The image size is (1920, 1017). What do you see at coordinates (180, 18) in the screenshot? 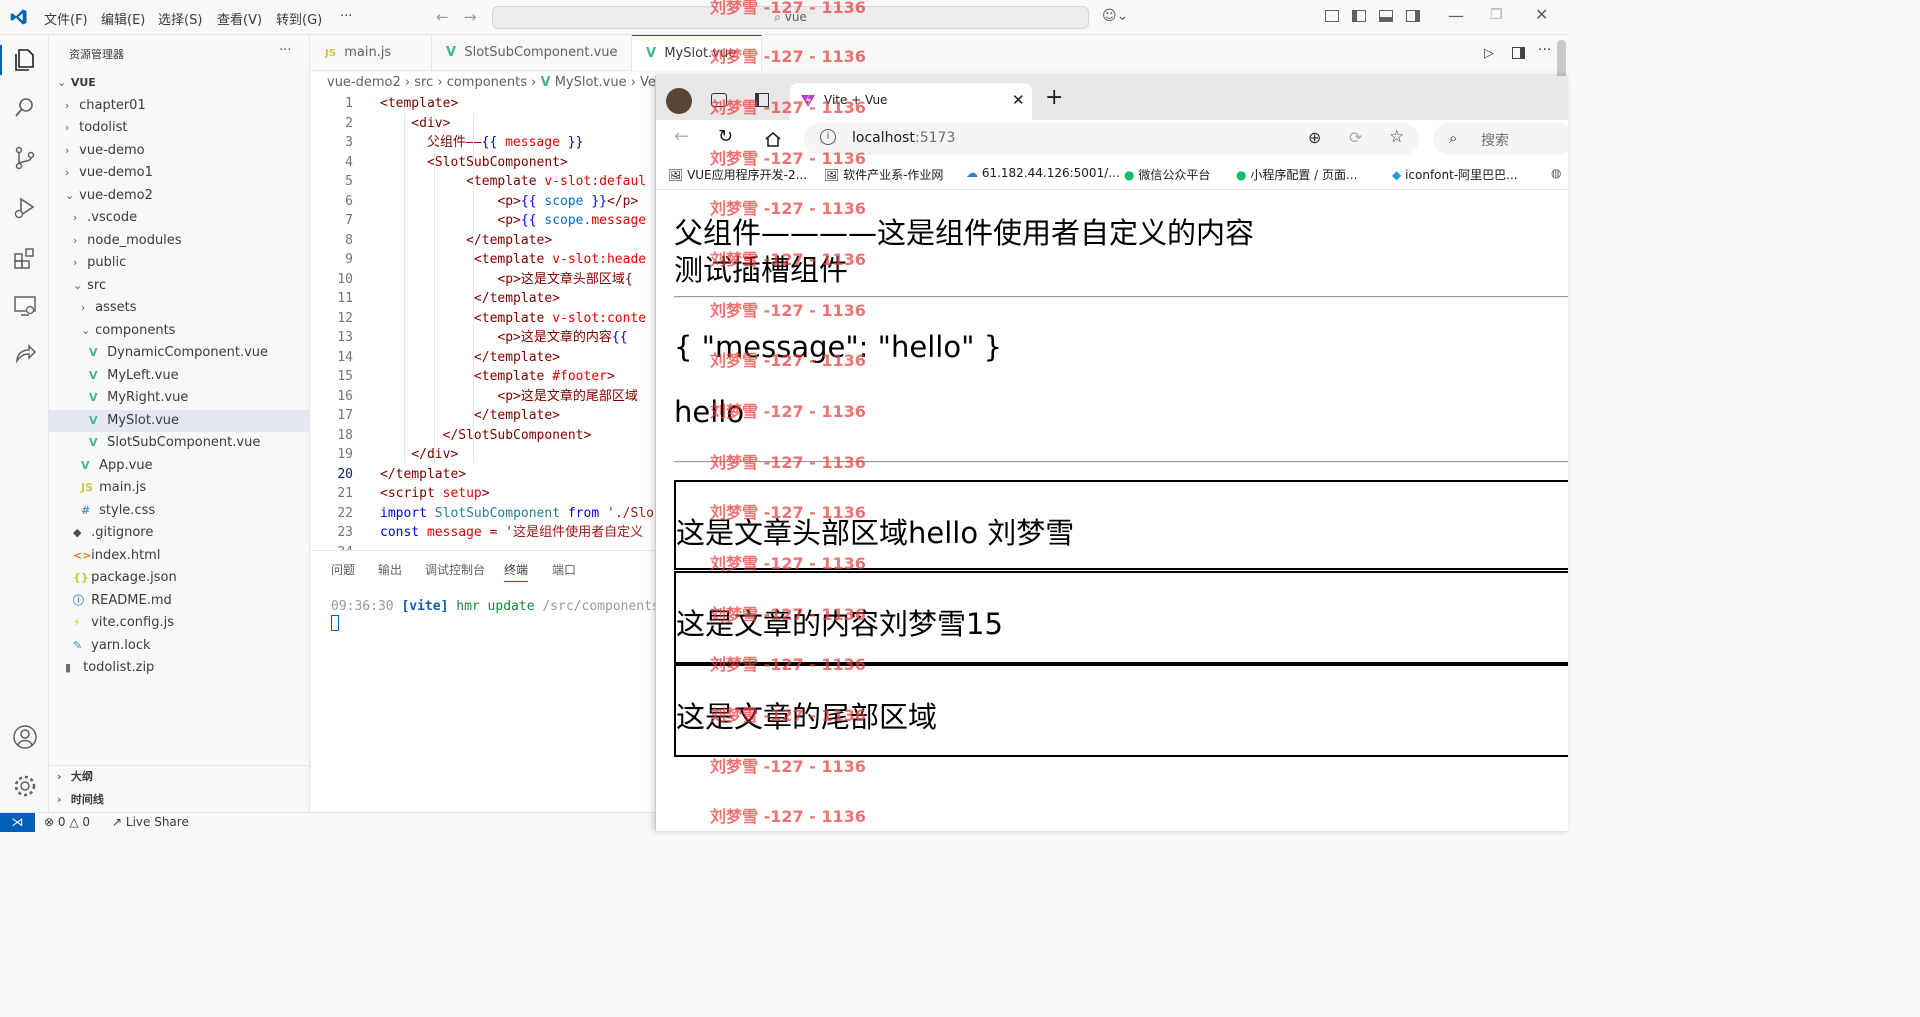
I see `menu-selection: 选择(S)` at bounding box center [180, 18].